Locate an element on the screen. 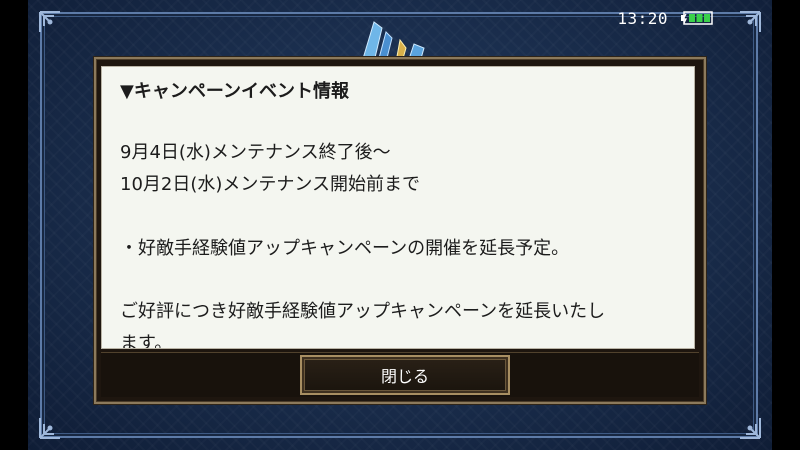  status-time: 13:20 is located at coordinates (642, 18).